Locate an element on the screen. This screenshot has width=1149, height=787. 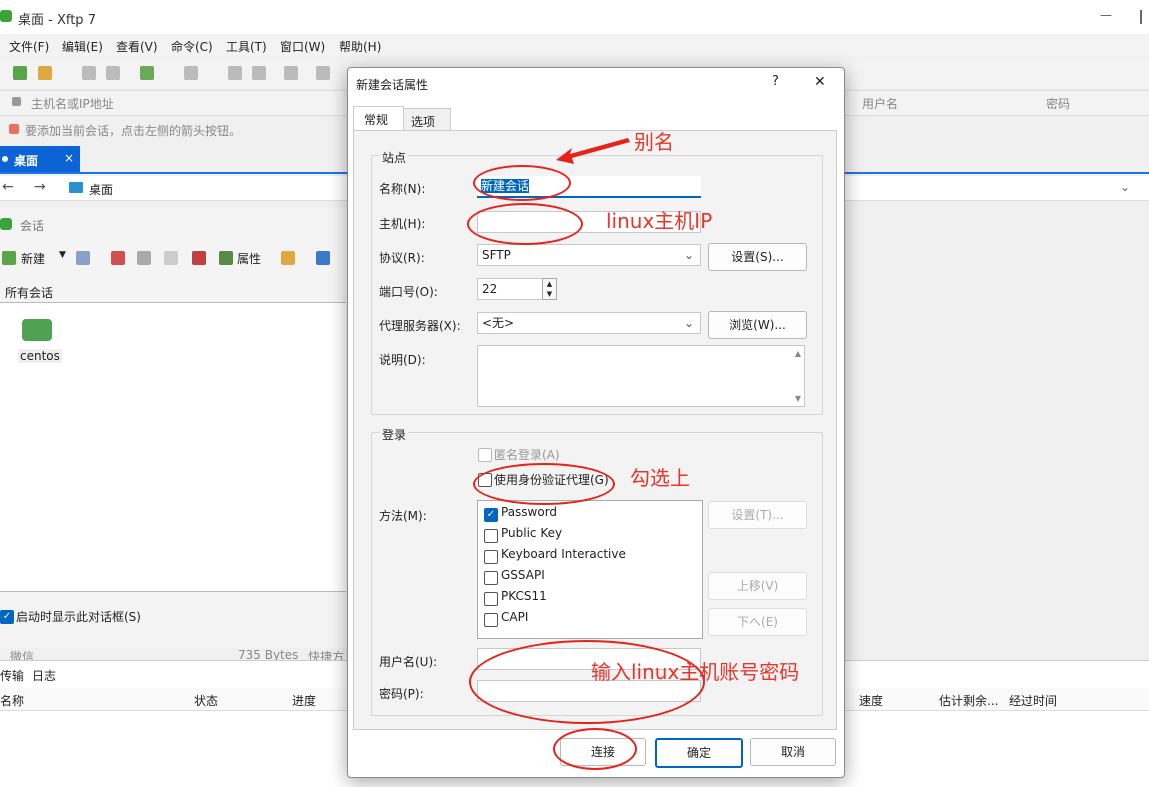
tab-label: 桌面 is located at coordinates (26, 161).